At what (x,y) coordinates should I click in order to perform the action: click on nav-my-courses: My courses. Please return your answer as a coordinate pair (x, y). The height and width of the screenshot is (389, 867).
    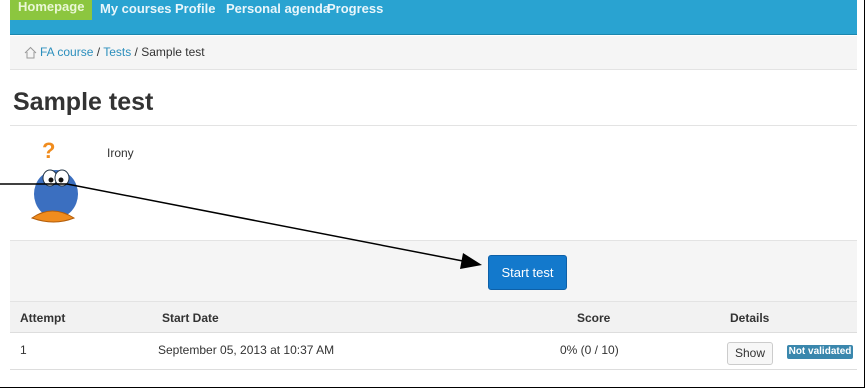
    Looking at the image, I should click on (136, 10).